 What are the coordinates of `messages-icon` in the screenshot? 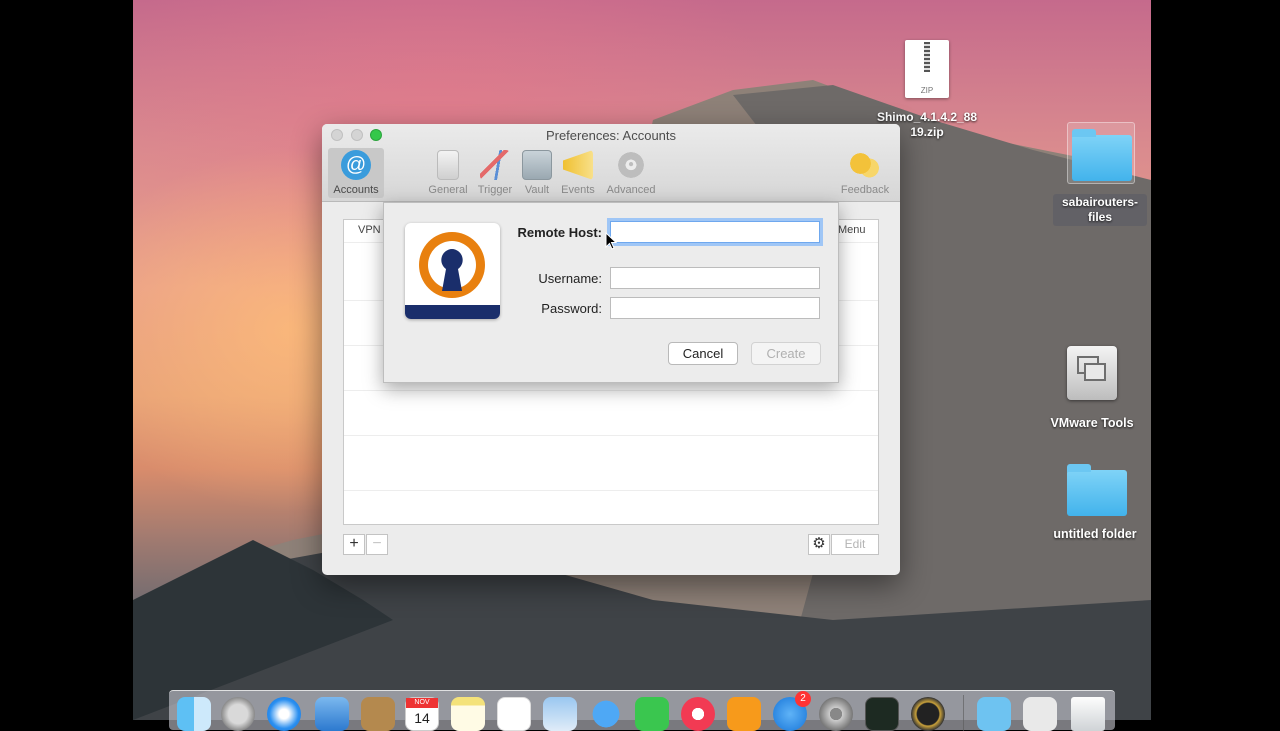 It's located at (606, 714).